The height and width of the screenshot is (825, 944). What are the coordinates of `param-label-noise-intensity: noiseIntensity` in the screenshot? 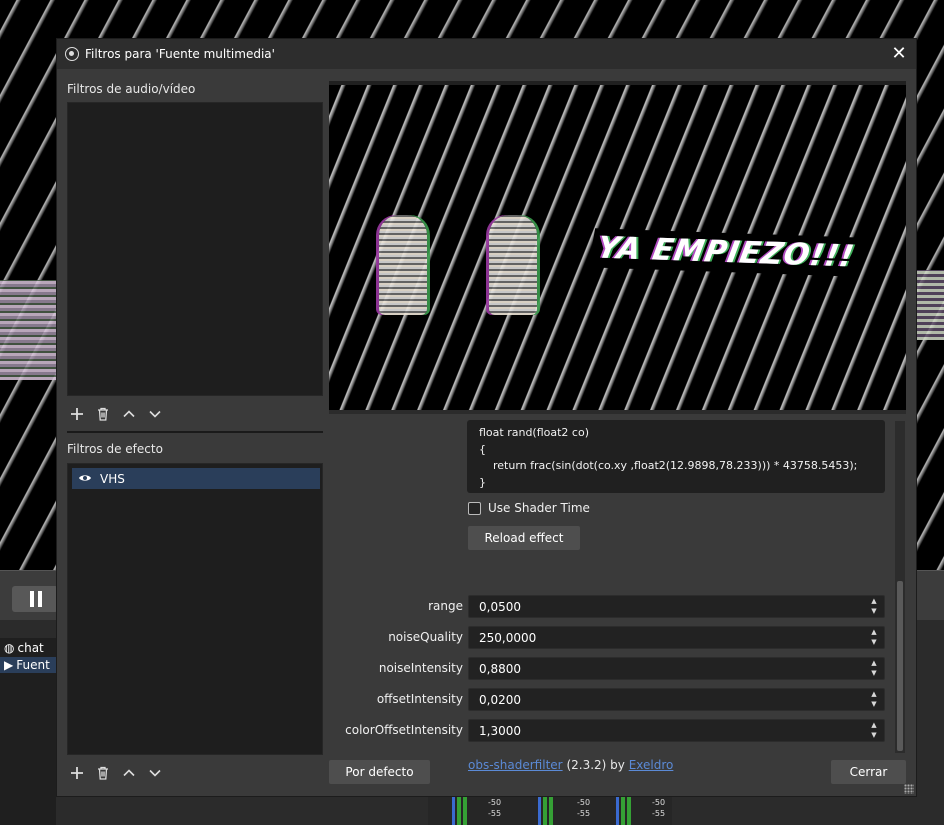 It's located at (420, 668).